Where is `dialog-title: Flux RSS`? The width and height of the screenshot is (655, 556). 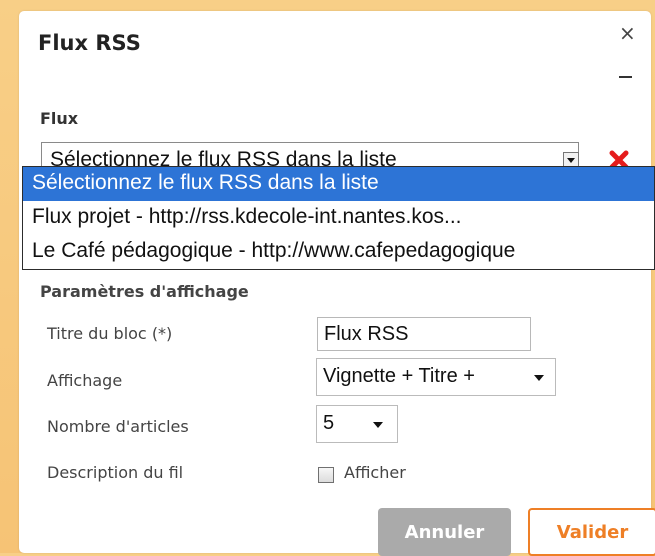 dialog-title: Flux RSS is located at coordinates (89, 43).